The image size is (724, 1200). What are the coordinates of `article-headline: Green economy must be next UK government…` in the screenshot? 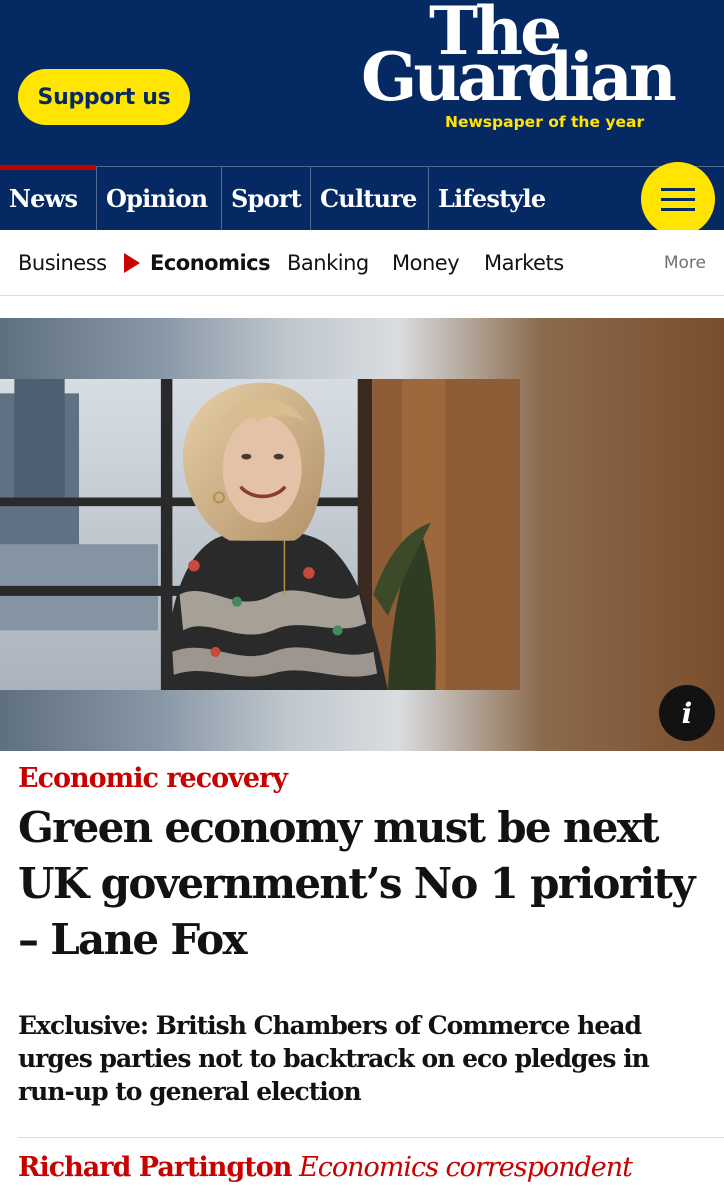 It's located at (357, 883).